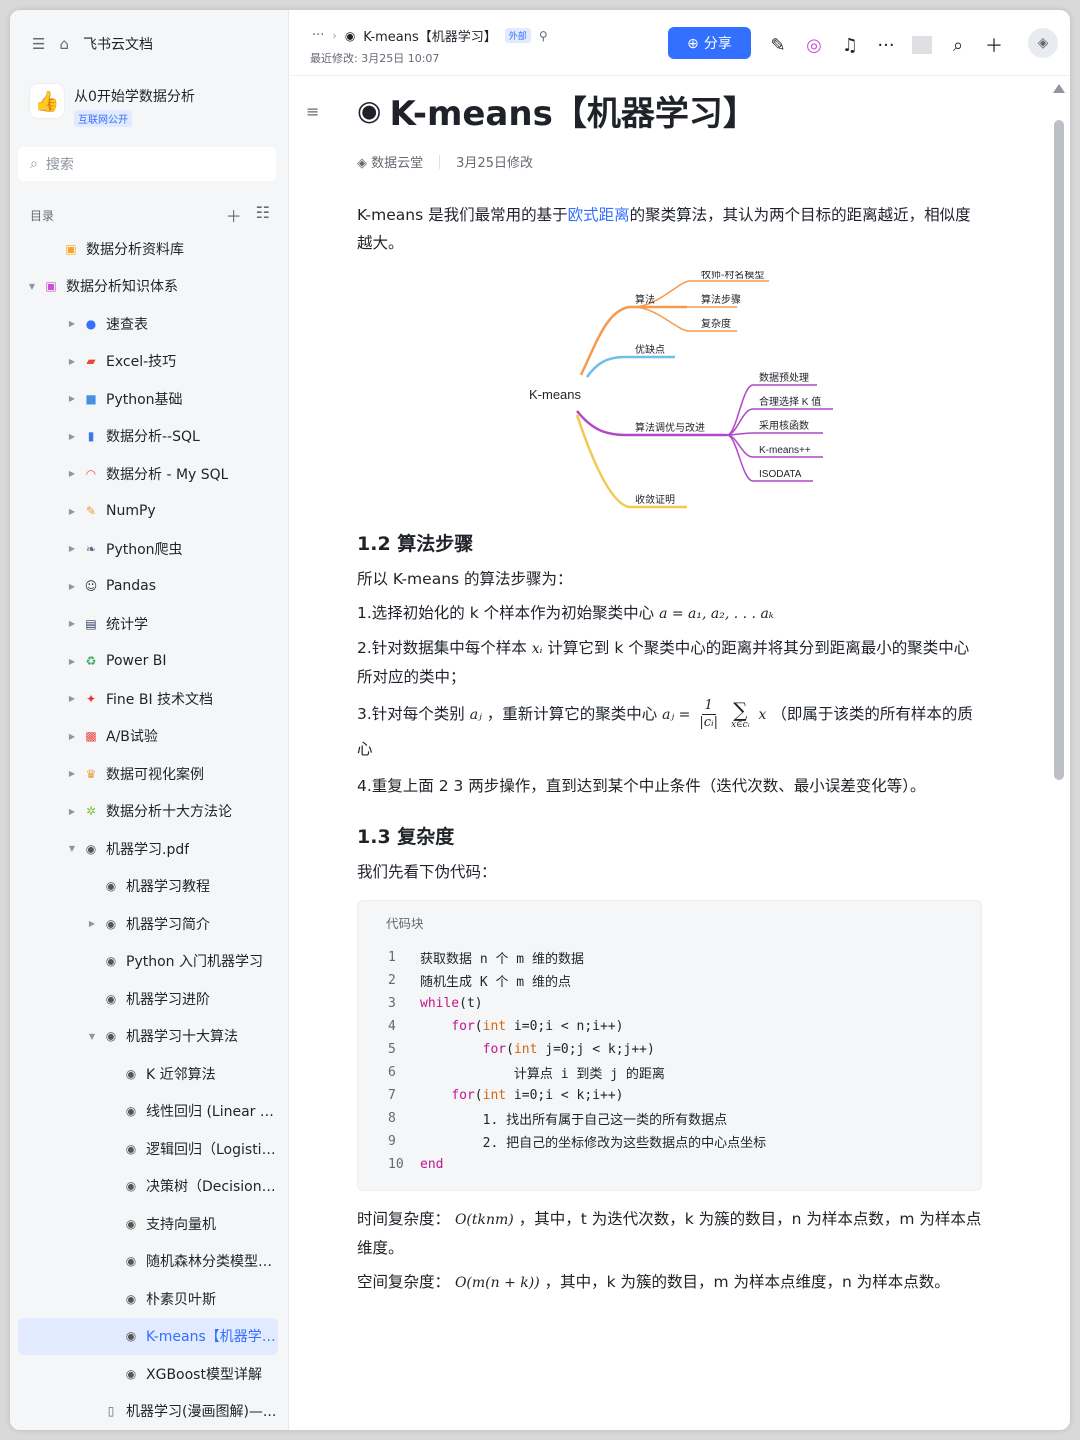 The width and height of the screenshot is (1080, 1440). I want to click on euclidean-link: 欧式距离, so click(599, 215).